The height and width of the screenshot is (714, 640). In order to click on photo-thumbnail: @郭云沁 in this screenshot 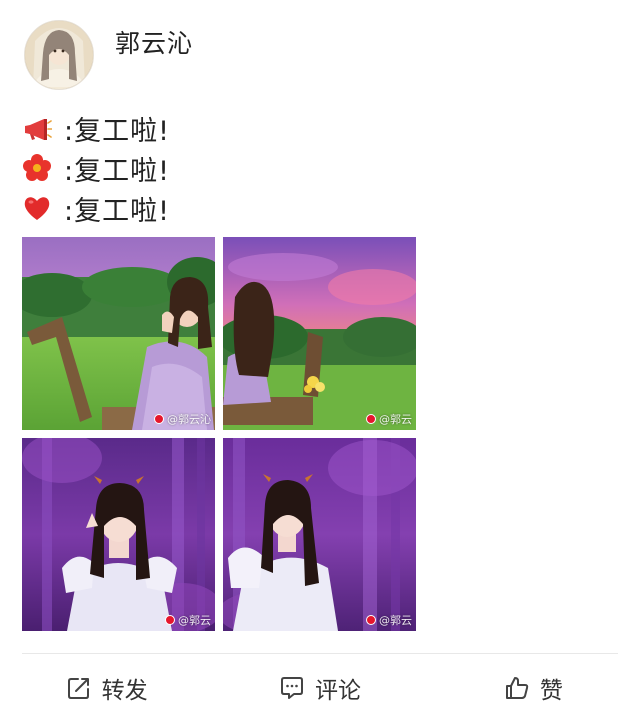, I will do `click(118, 333)`.